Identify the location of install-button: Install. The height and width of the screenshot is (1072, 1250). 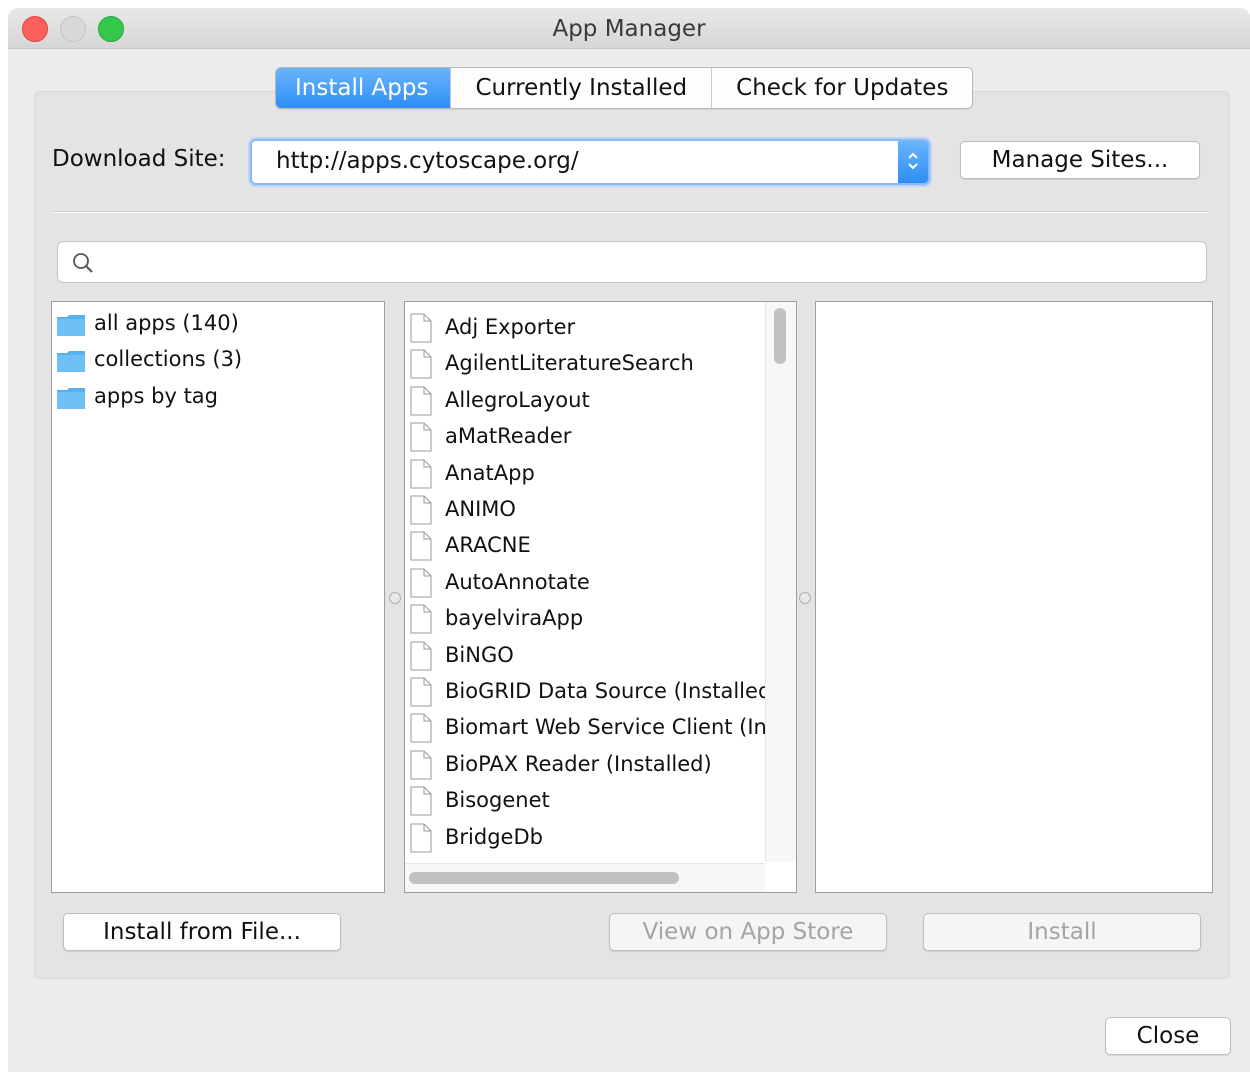
(1062, 932).